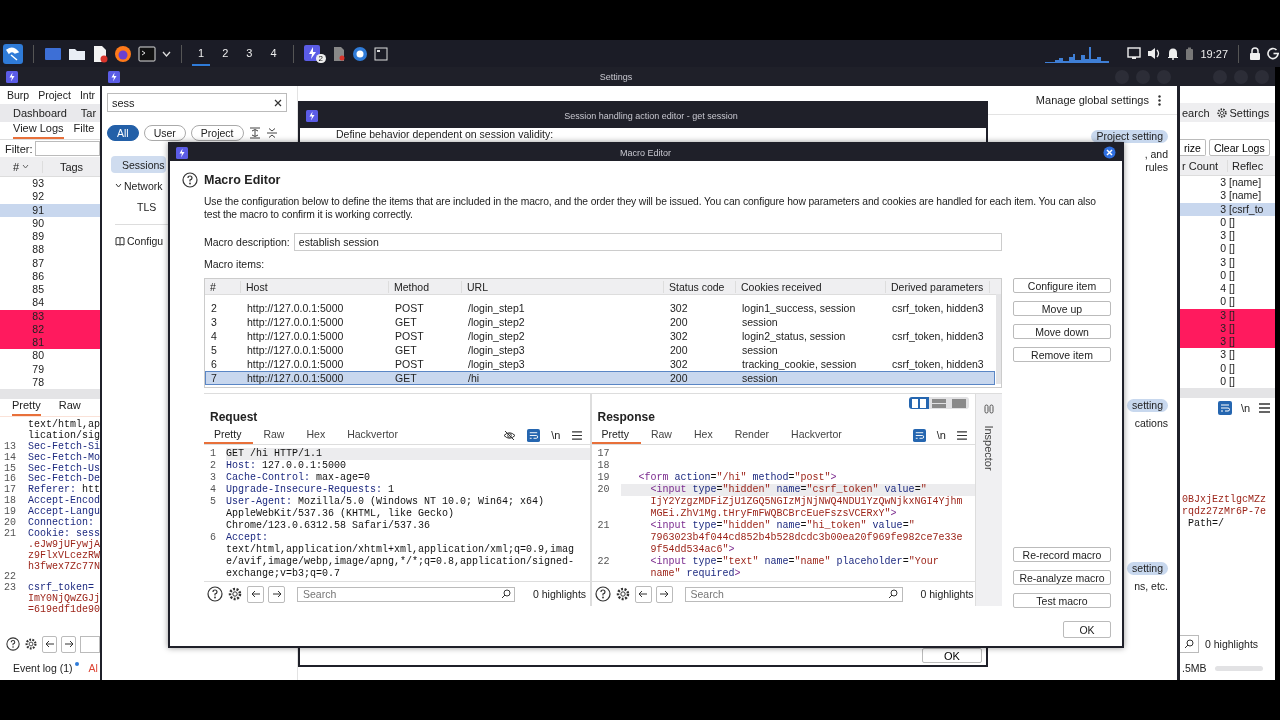  Describe the element at coordinates (88, 113) in the screenshot. I see `tab: Tar` at that location.